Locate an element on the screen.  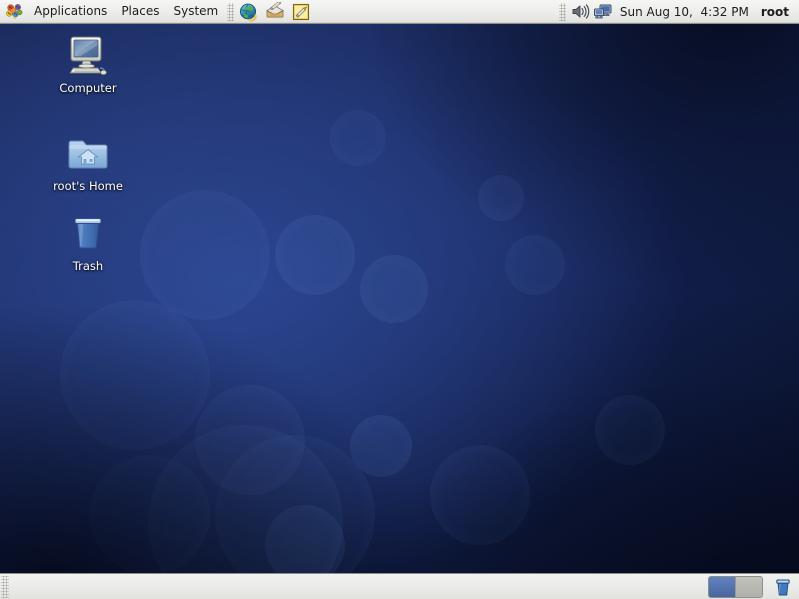
notification-area is located at coordinates (592, 12).